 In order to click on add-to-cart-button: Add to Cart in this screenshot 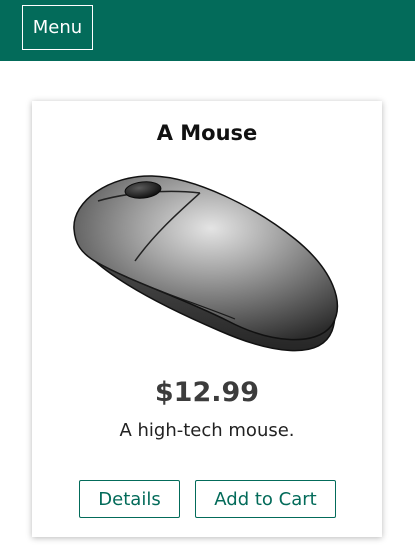, I will do `click(265, 499)`.